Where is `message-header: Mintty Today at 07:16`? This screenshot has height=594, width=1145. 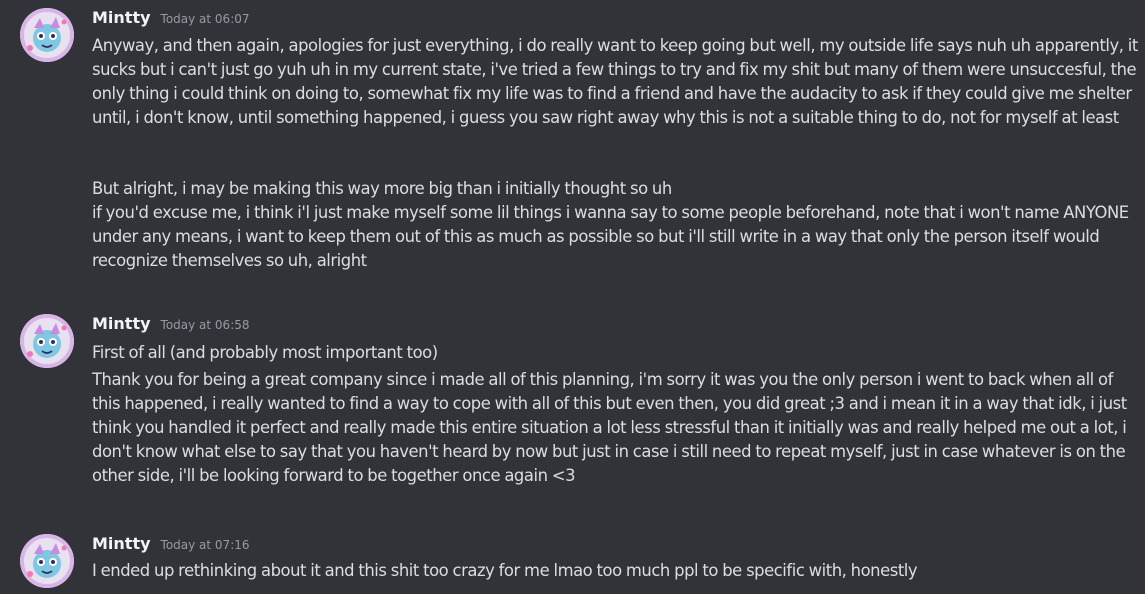 message-header: Mintty Today at 07:16 is located at coordinates (171, 546).